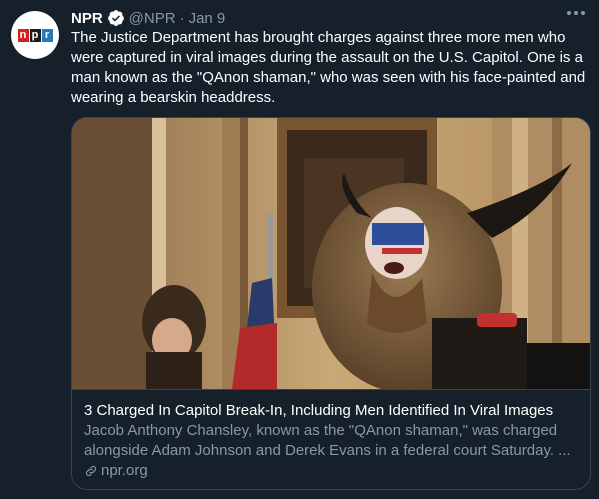 Image resolution: width=599 pixels, height=499 pixels. I want to click on npr-logo-letter-p: p, so click(35, 35).